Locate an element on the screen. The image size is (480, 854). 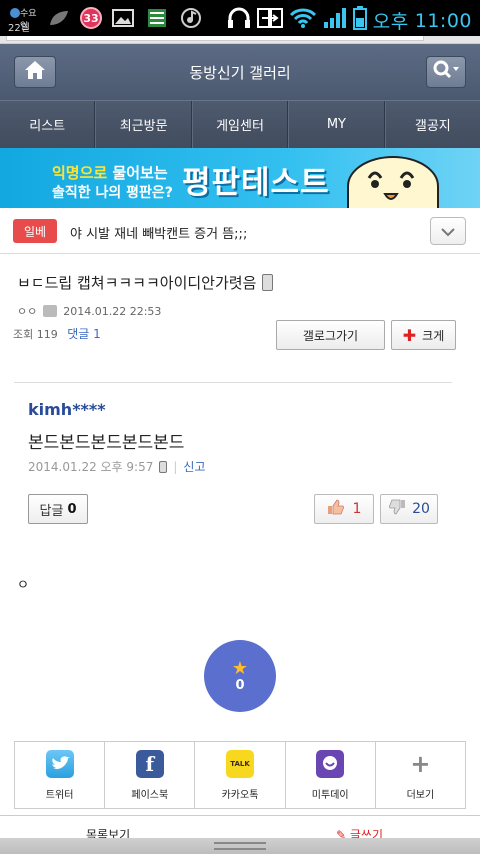
share-twitter-label: 트위터 is located at coordinates (59, 795).